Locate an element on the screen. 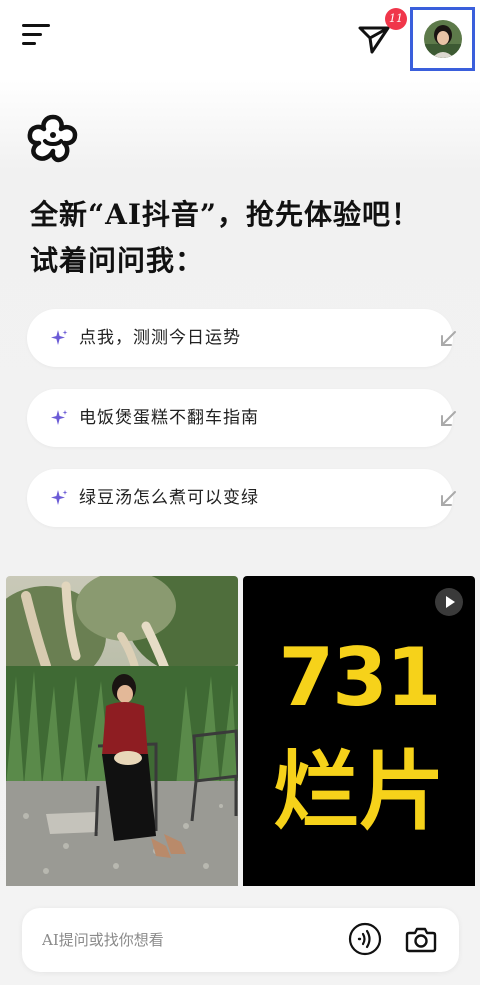 This screenshot has width=480, height=985. play-icon is located at coordinates (449, 602).